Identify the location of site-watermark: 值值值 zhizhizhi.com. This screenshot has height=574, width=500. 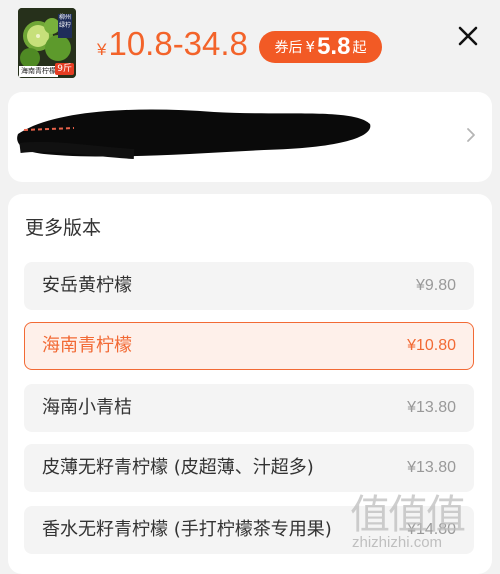
(423, 522).